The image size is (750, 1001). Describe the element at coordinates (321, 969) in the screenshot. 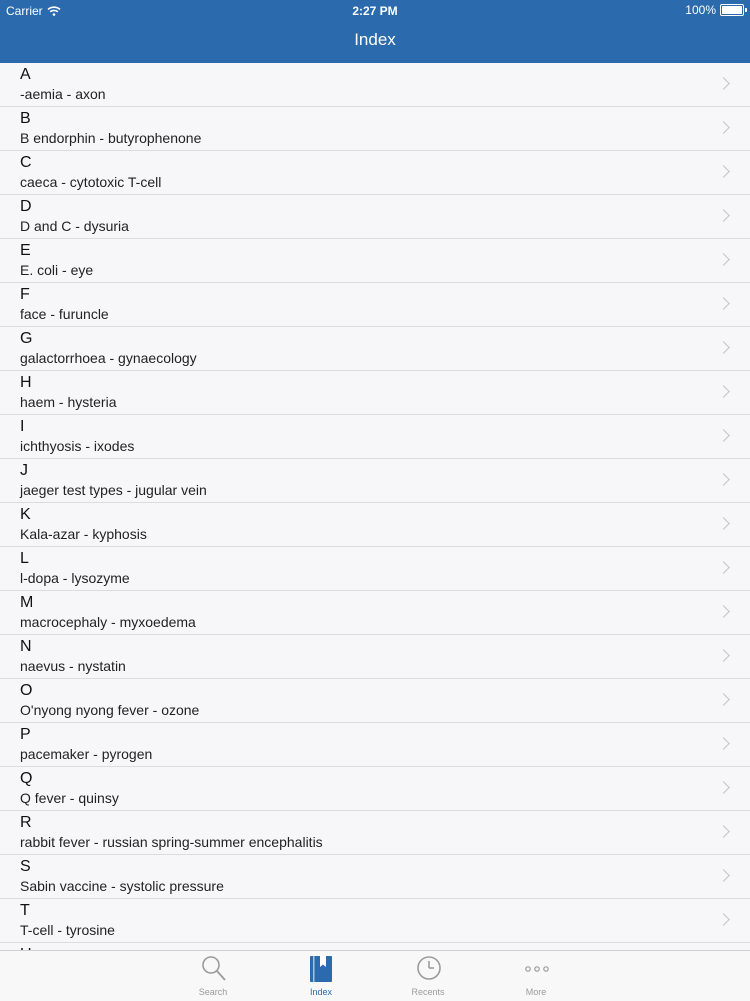

I see `book-icon` at that location.